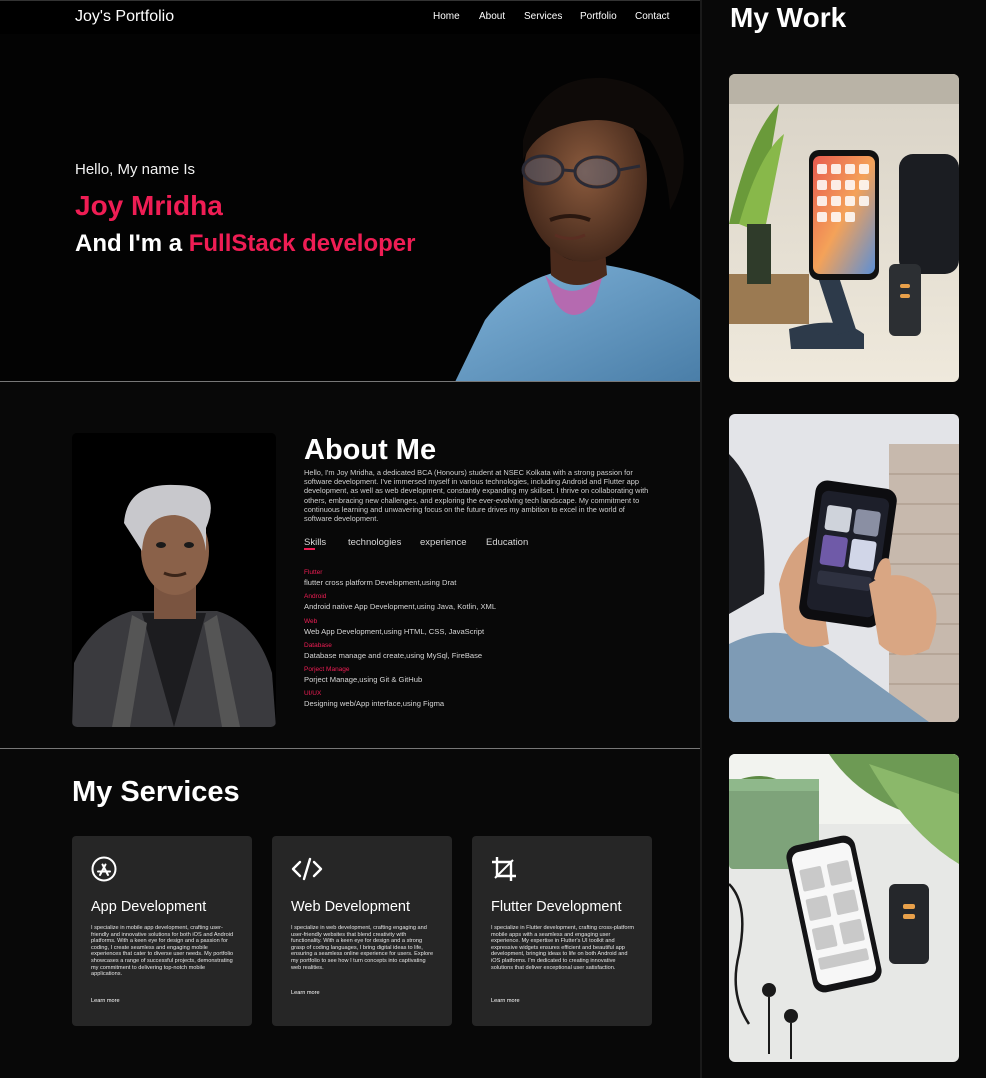 This screenshot has height=1078, width=986. What do you see at coordinates (844, 908) in the screenshot?
I see `work-item-phone-table-image` at bounding box center [844, 908].